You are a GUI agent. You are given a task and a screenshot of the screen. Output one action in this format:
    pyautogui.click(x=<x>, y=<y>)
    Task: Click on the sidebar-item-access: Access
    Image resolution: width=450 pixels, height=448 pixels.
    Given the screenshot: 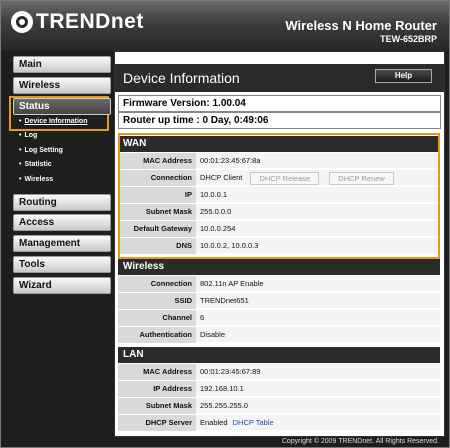 What is the action you would take?
    pyautogui.click(x=62, y=222)
    